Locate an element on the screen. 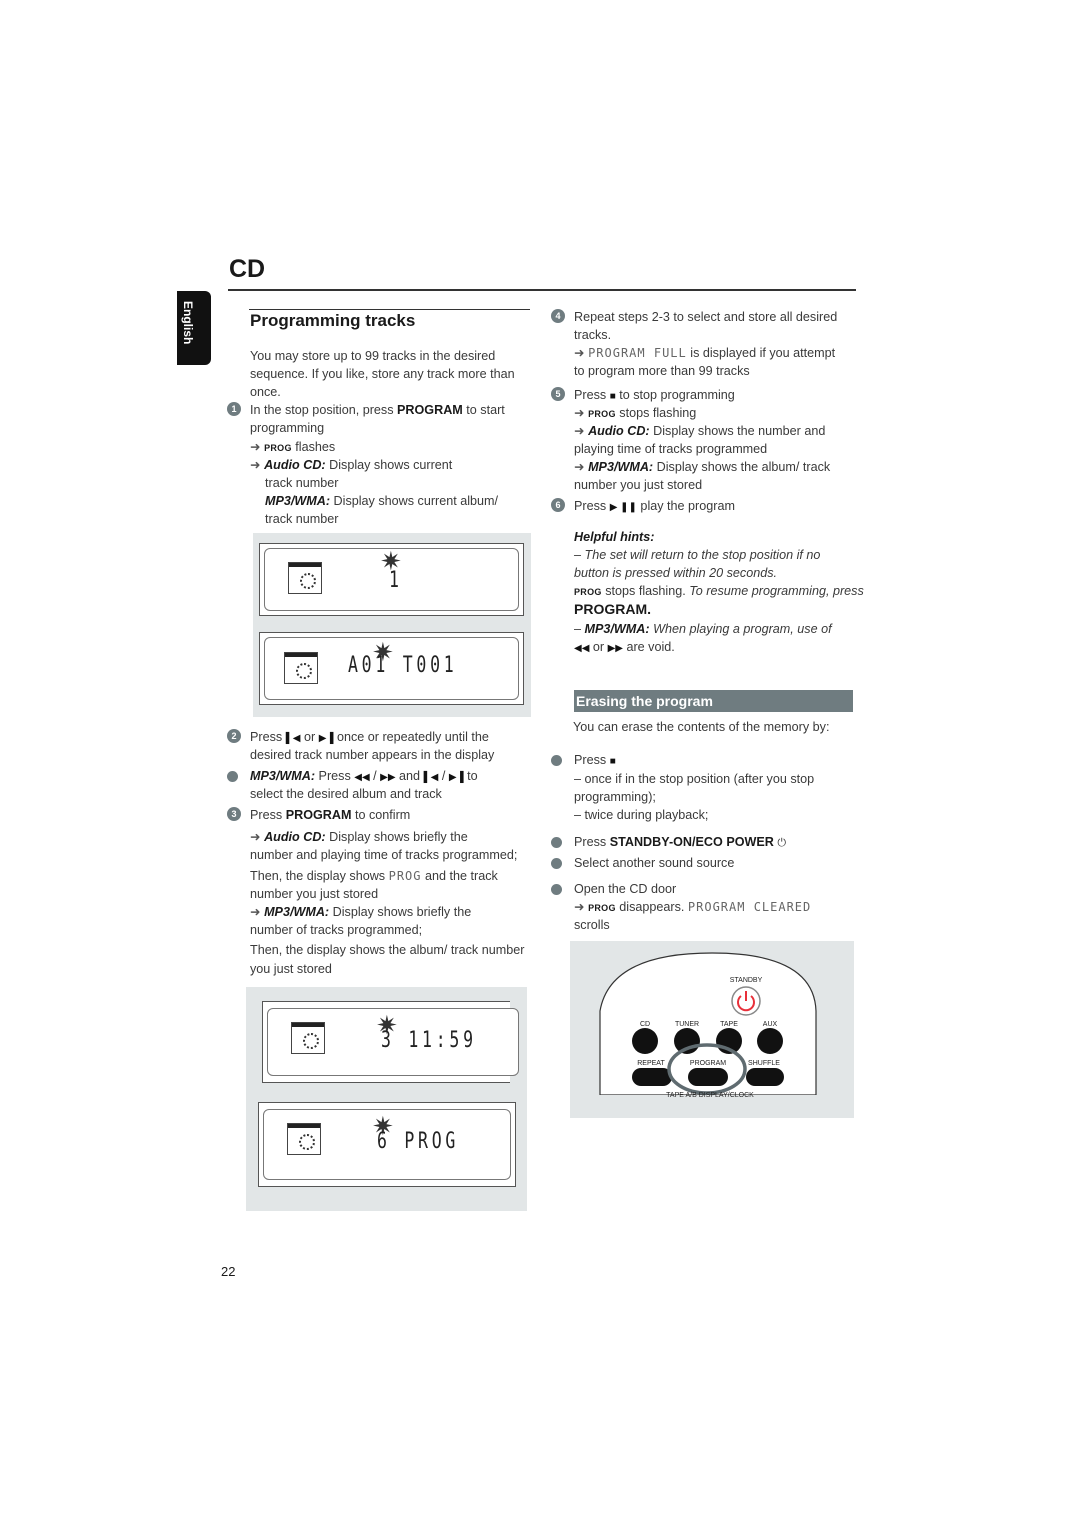  erase-subitem: – twice during playback; is located at coordinates (641, 815).